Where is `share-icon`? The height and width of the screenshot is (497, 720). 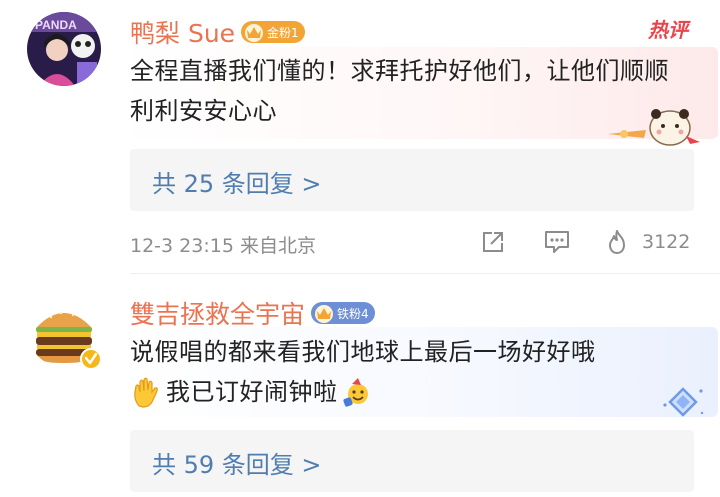 share-icon is located at coordinates (493, 242).